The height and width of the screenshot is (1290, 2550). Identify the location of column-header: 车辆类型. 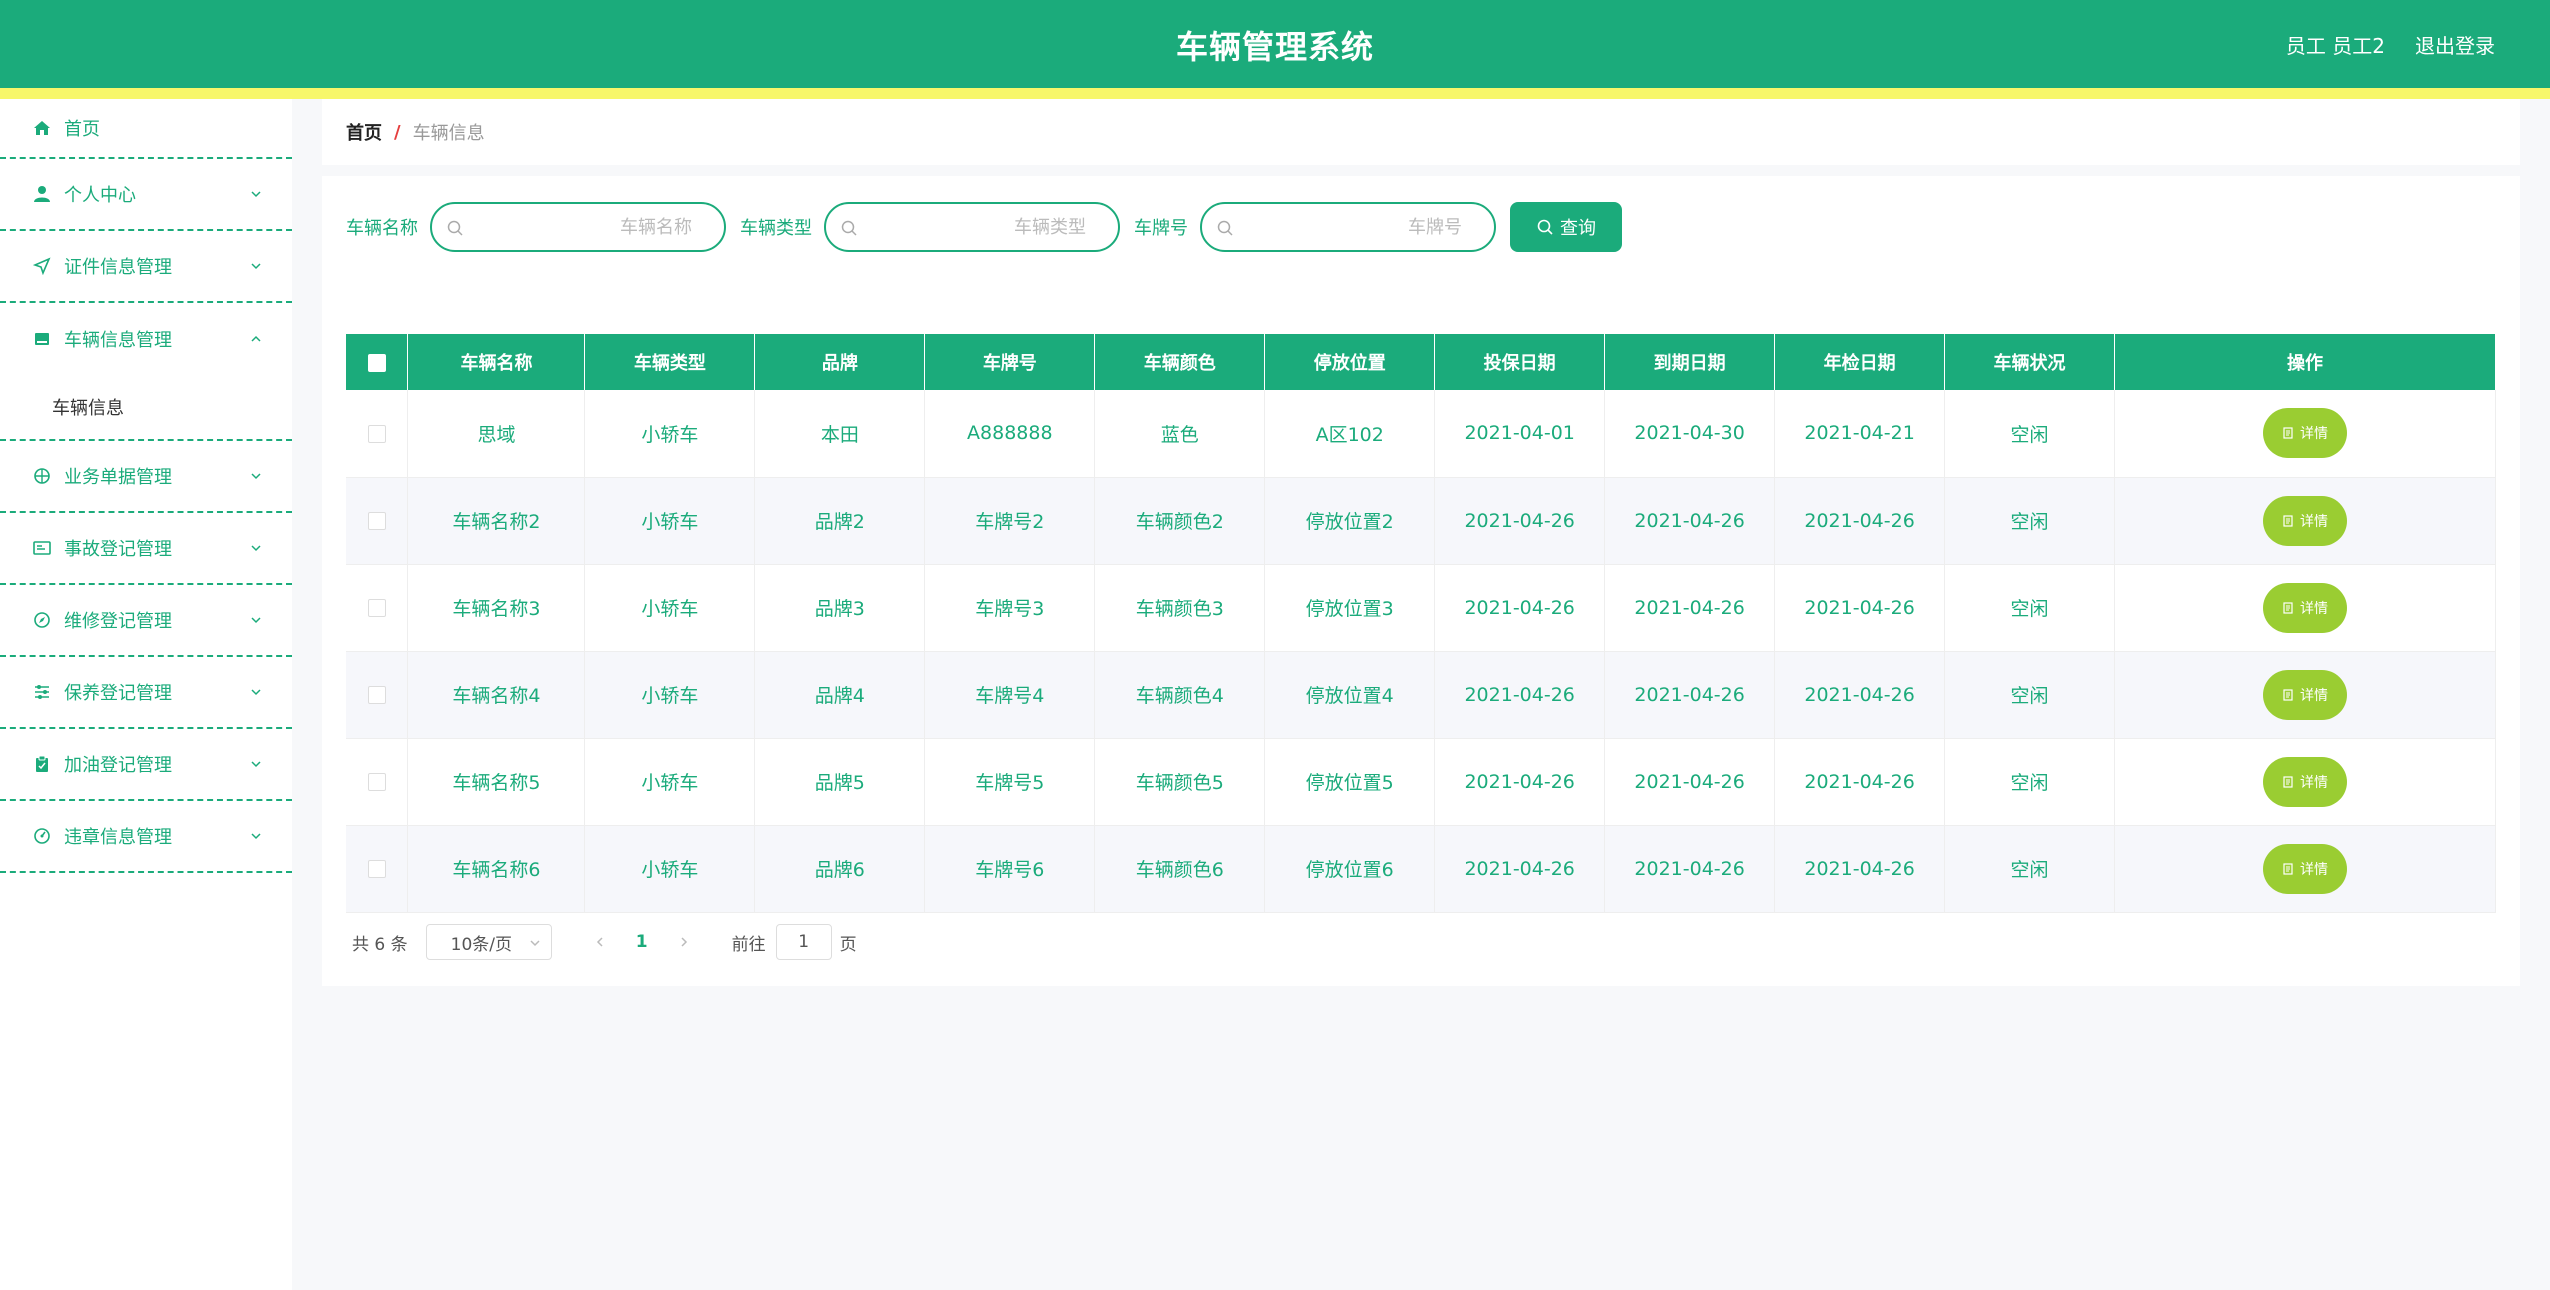
(670, 362).